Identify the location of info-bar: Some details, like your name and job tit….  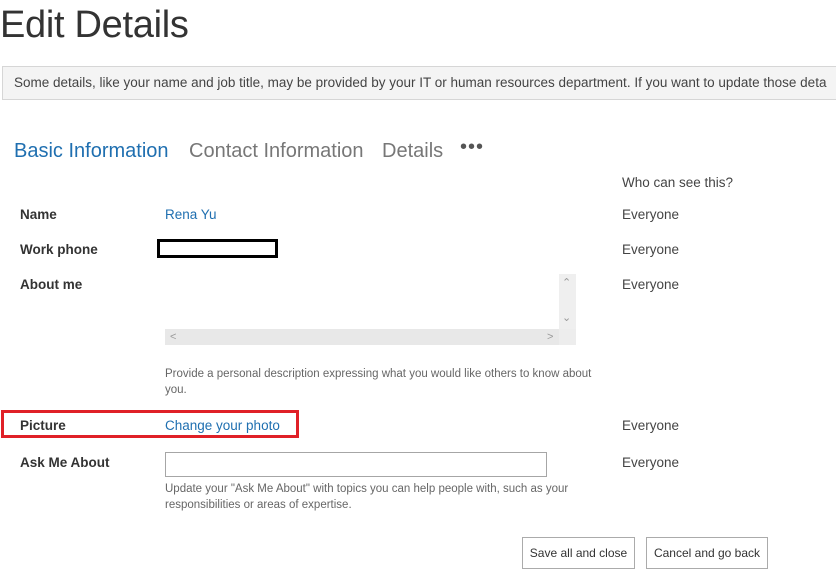
(419, 83).